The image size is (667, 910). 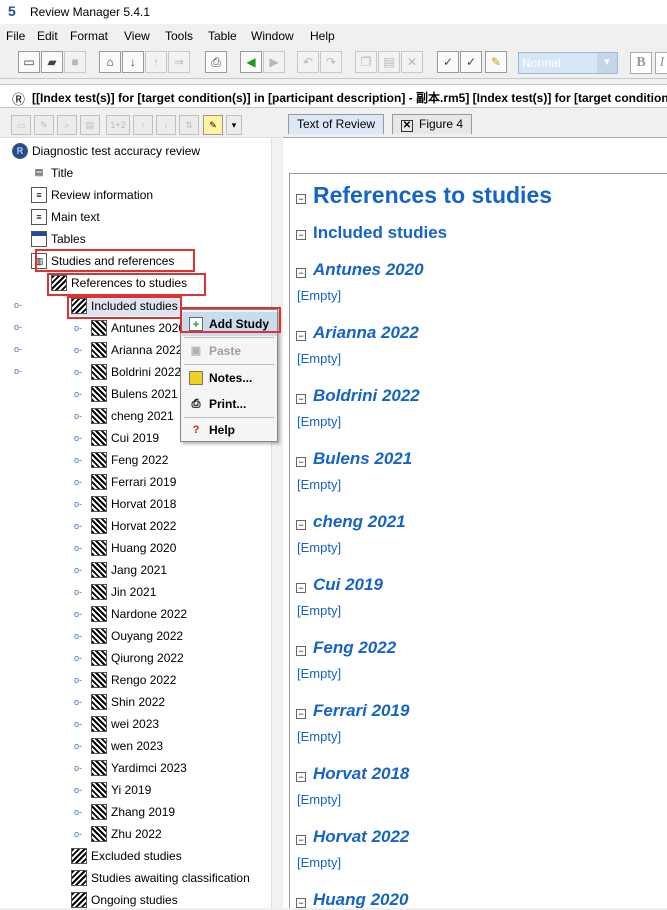 I want to click on print-icon: ⎙, so click(x=216, y=62).